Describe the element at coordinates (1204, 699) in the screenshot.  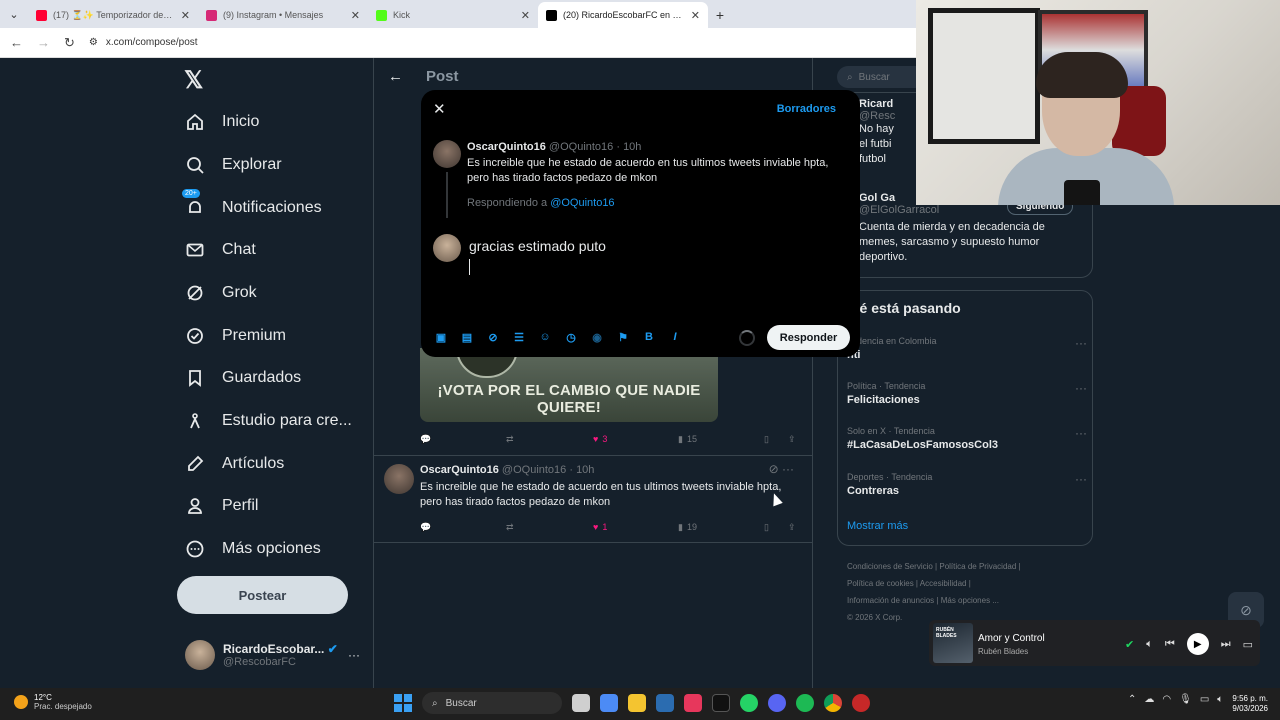
I see `display-icon: ▭` at that location.